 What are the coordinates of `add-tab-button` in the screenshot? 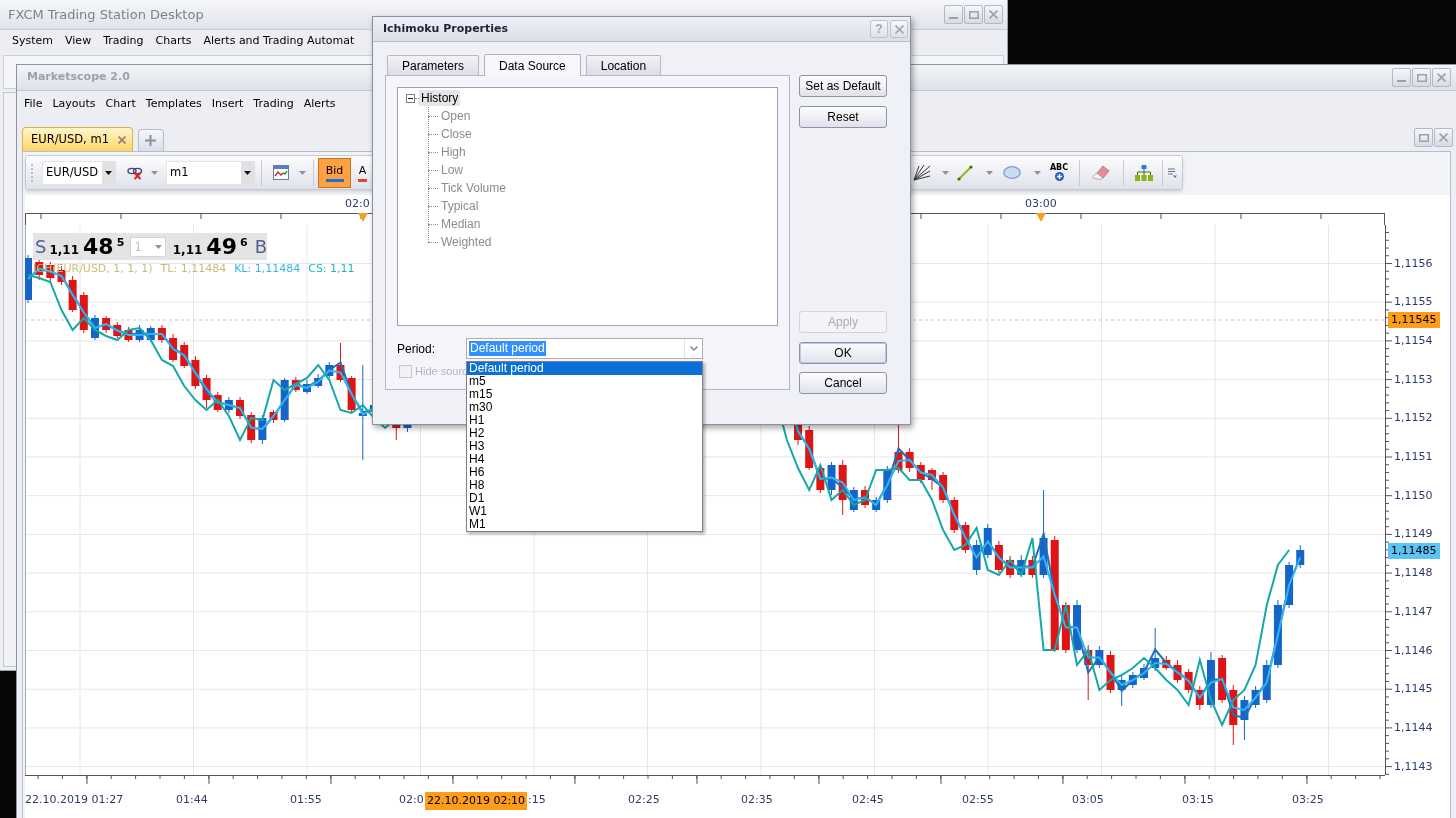 It's located at (150, 140).